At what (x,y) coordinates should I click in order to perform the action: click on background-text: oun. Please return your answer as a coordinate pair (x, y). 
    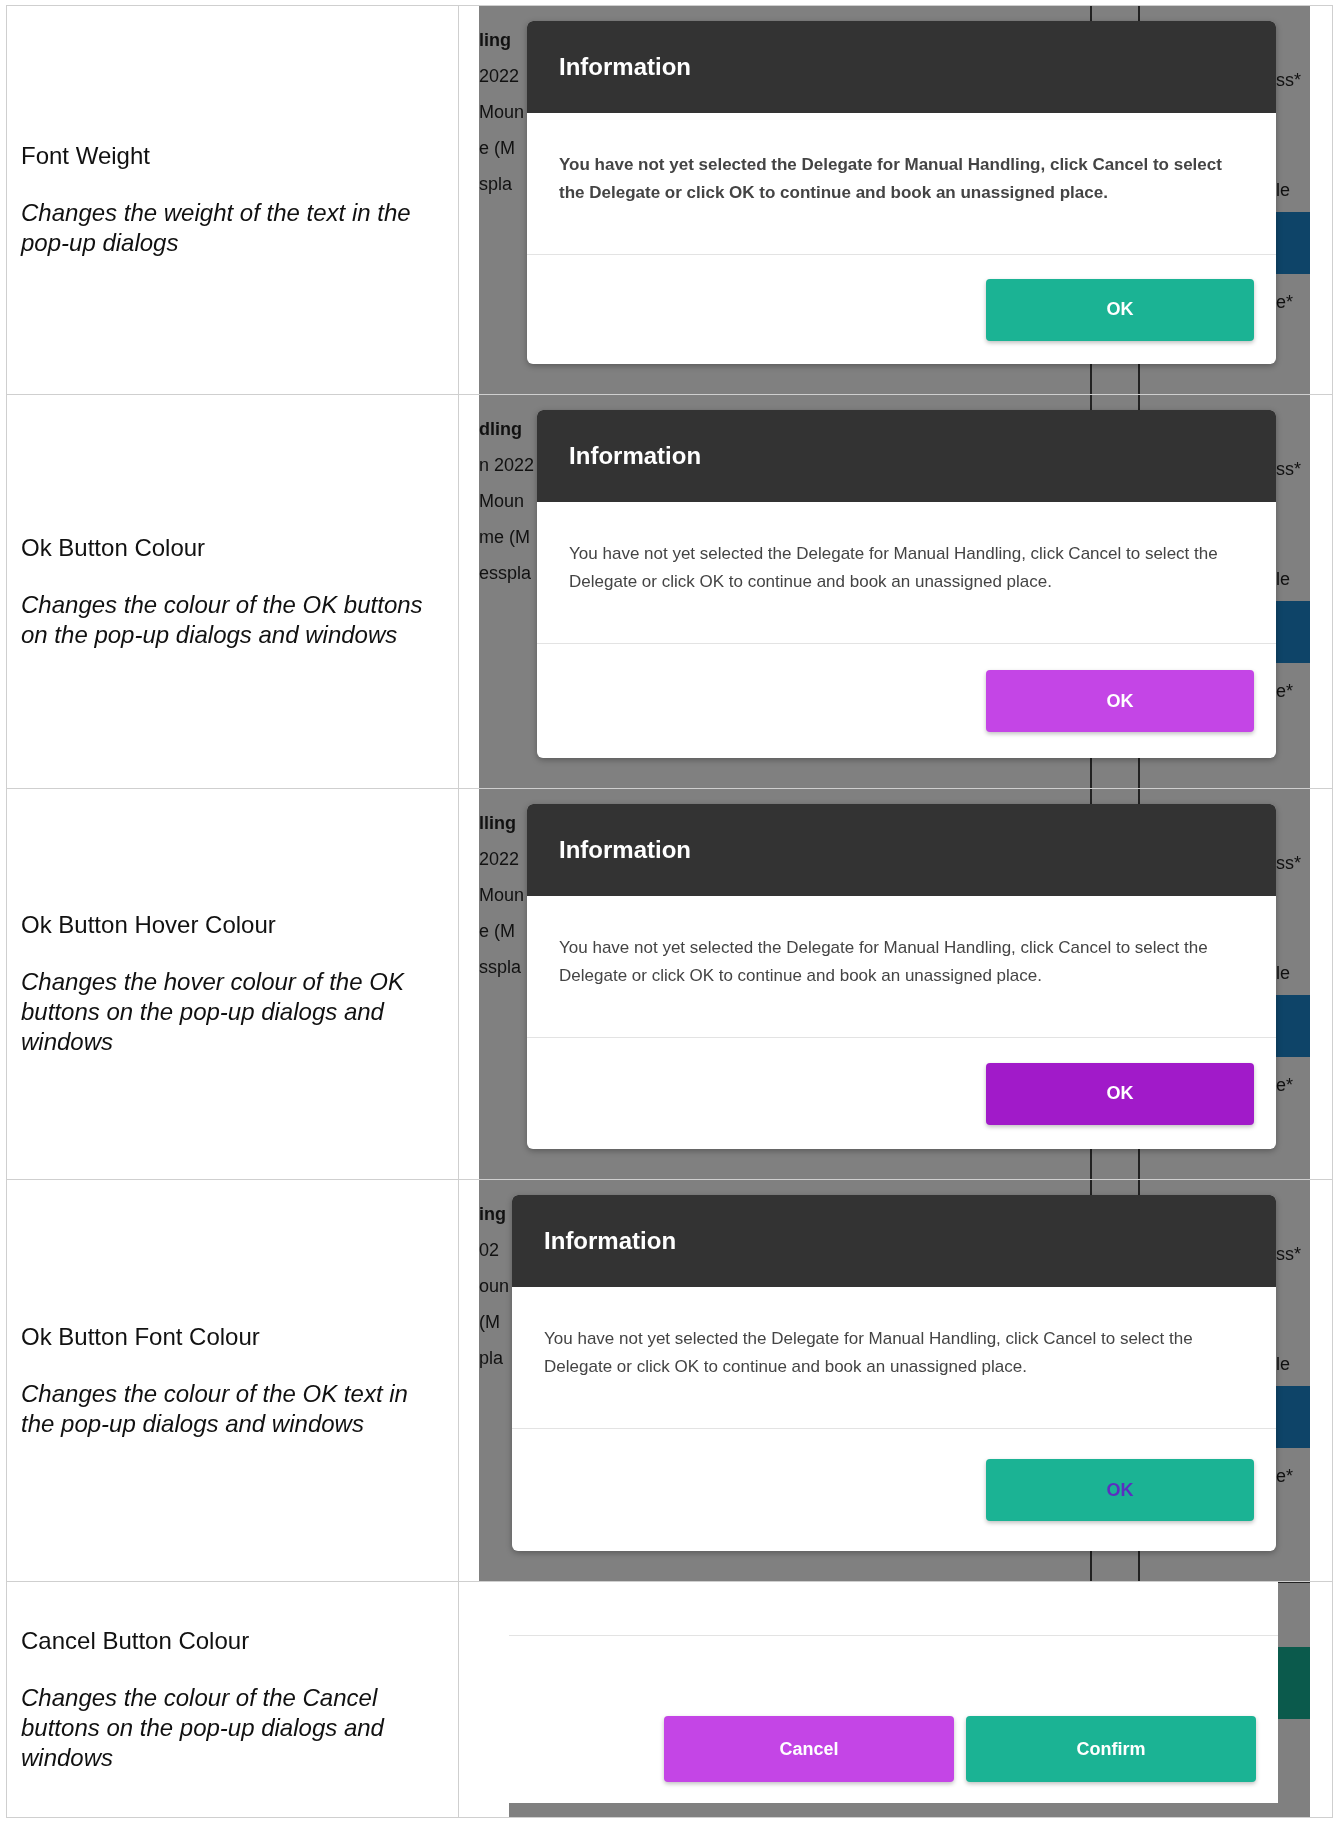
    Looking at the image, I should click on (494, 1286).